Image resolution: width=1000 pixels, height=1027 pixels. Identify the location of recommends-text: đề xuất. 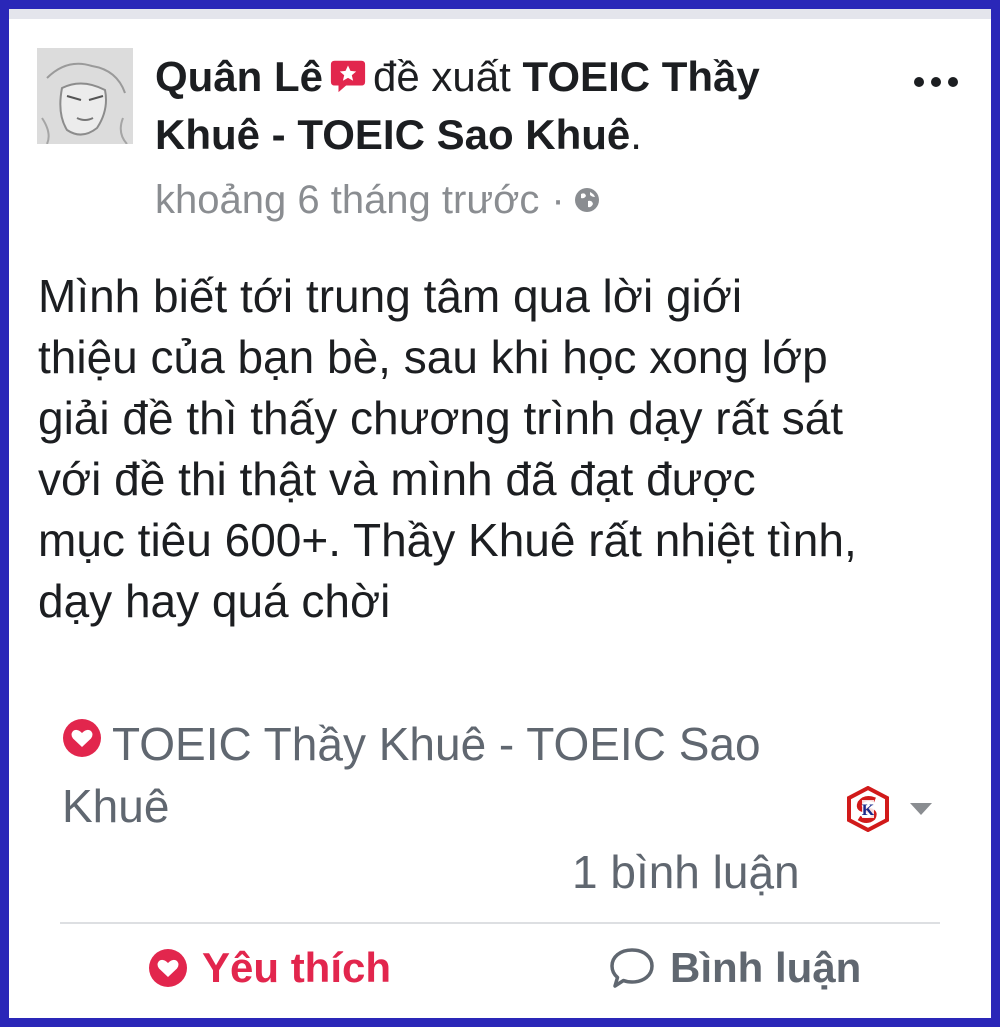
(442, 76).